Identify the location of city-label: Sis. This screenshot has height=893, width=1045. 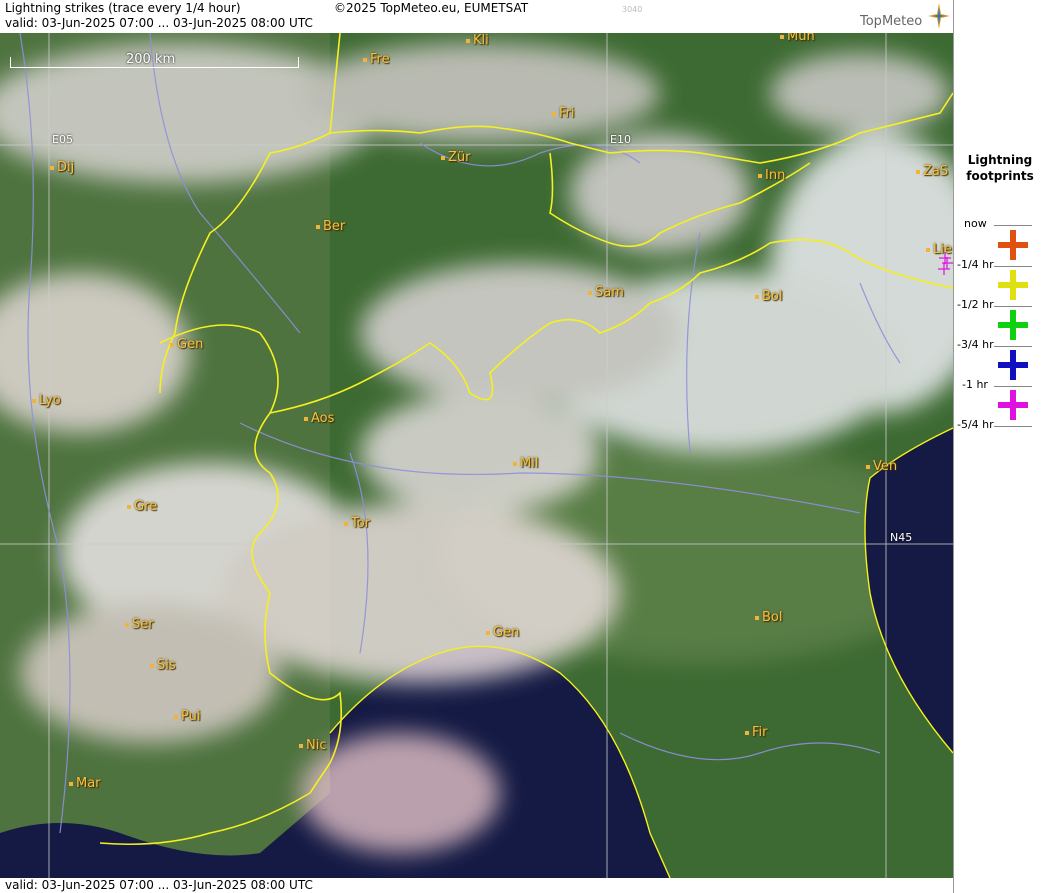
(163, 665).